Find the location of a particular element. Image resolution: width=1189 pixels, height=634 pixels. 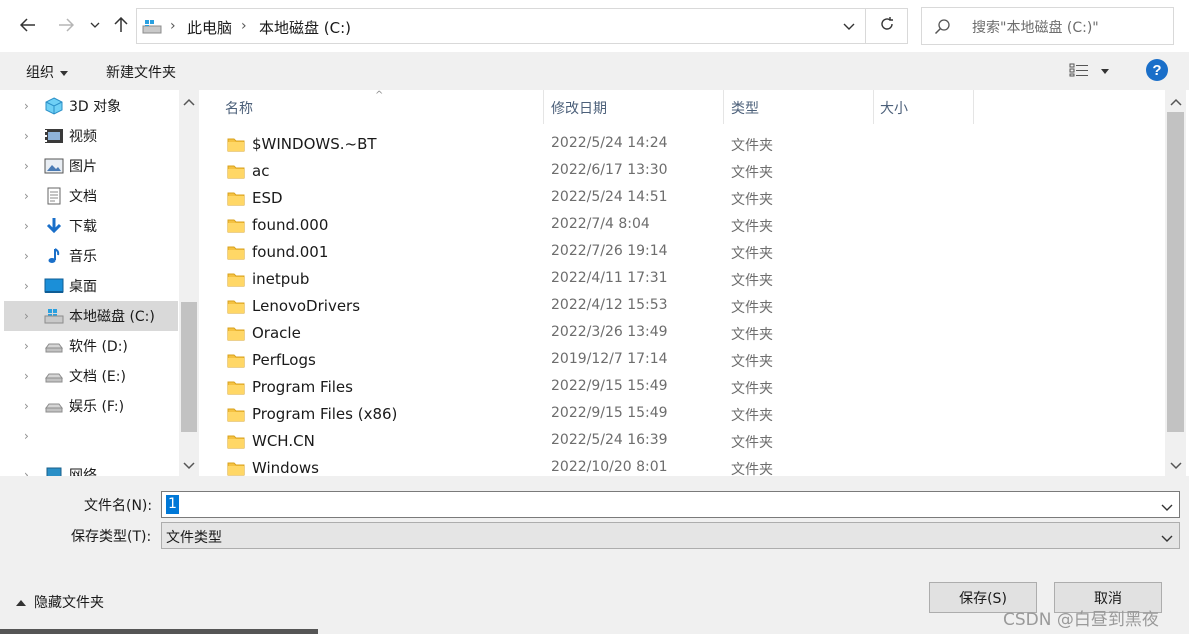

nav-item-pictures: › 图片 is located at coordinates (91, 166).